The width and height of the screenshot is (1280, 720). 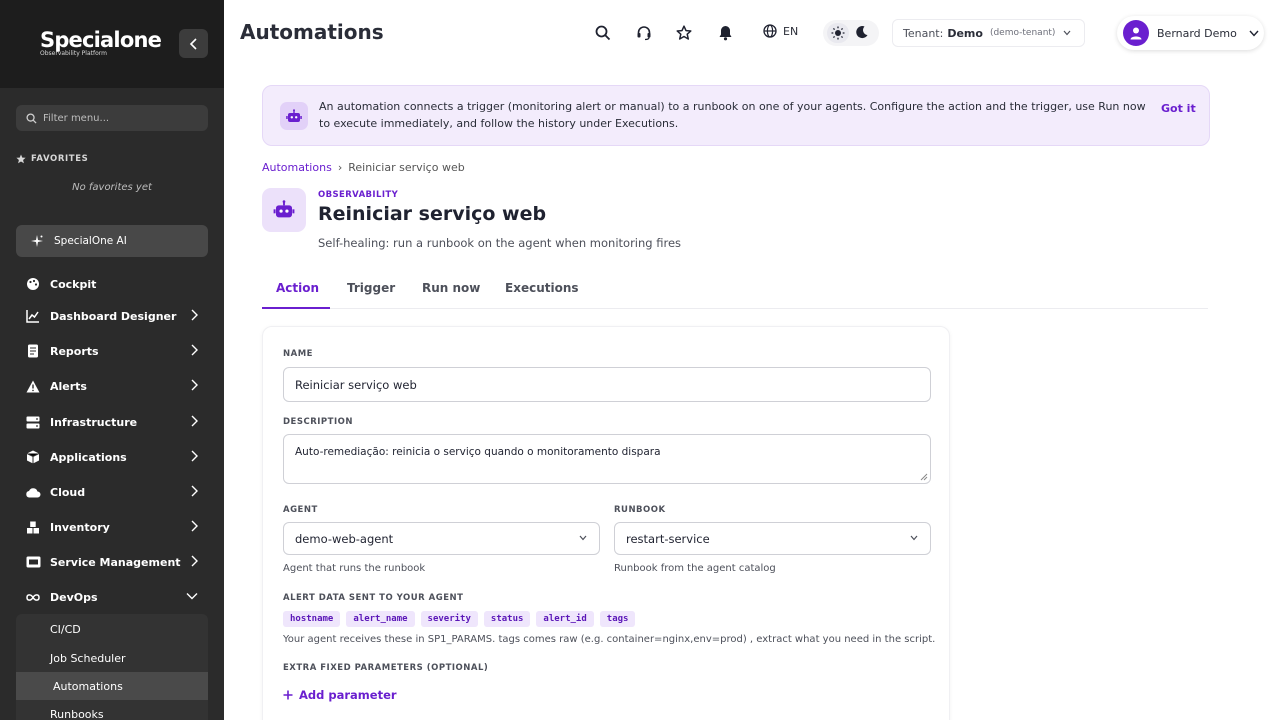 What do you see at coordinates (112, 284) in the screenshot?
I see `sidebar-item-cockpit: Cockpit` at bounding box center [112, 284].